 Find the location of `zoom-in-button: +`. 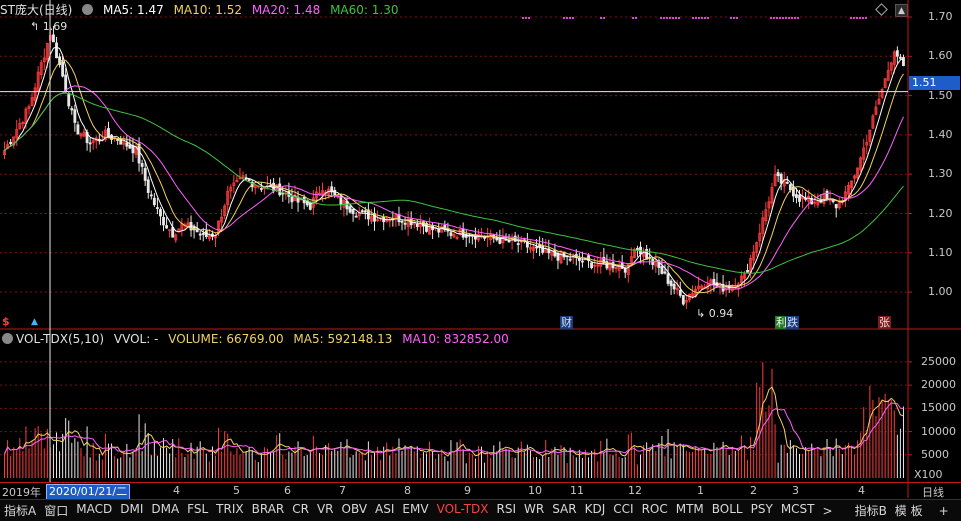

zoom-in-button: + is located at coordinates (944, 511).